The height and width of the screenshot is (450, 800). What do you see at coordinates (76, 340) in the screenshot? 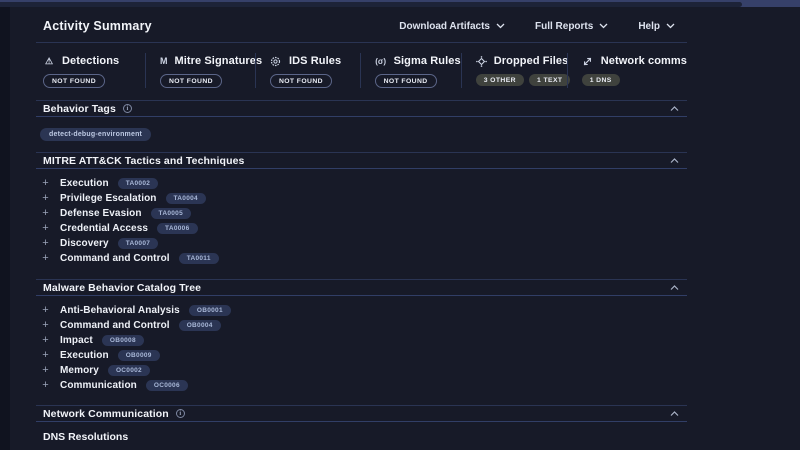
I see `behavior-label: Impact` at bounding box center [76, 340].